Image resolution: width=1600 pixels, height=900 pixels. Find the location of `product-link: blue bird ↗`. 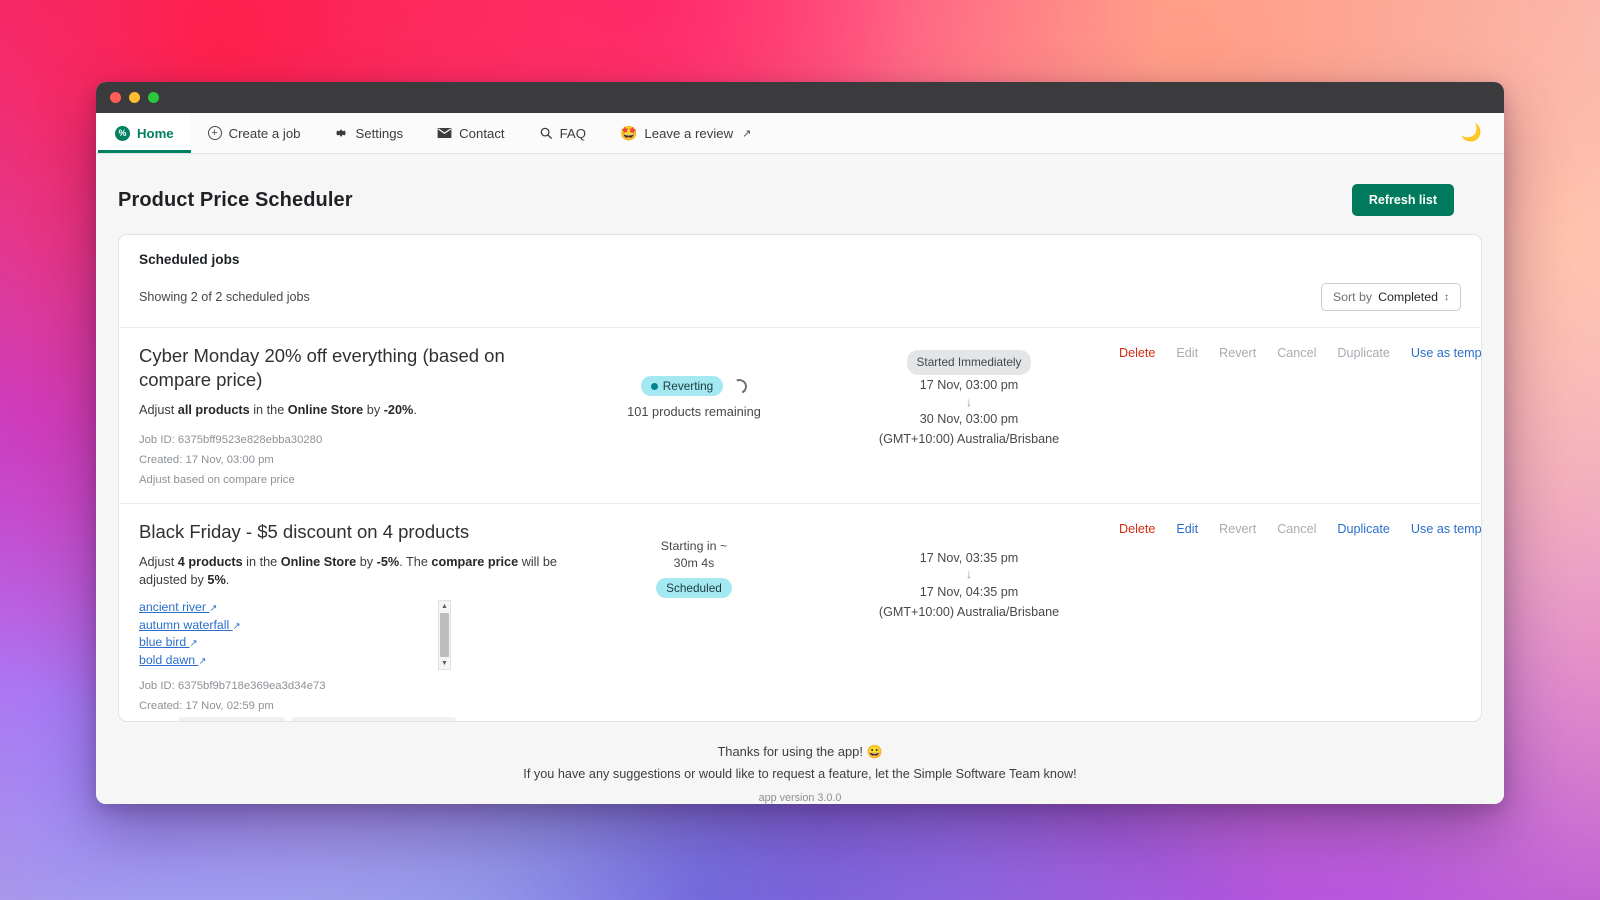

product-link: blue bird ↗ is located at coordinates (288, 642).